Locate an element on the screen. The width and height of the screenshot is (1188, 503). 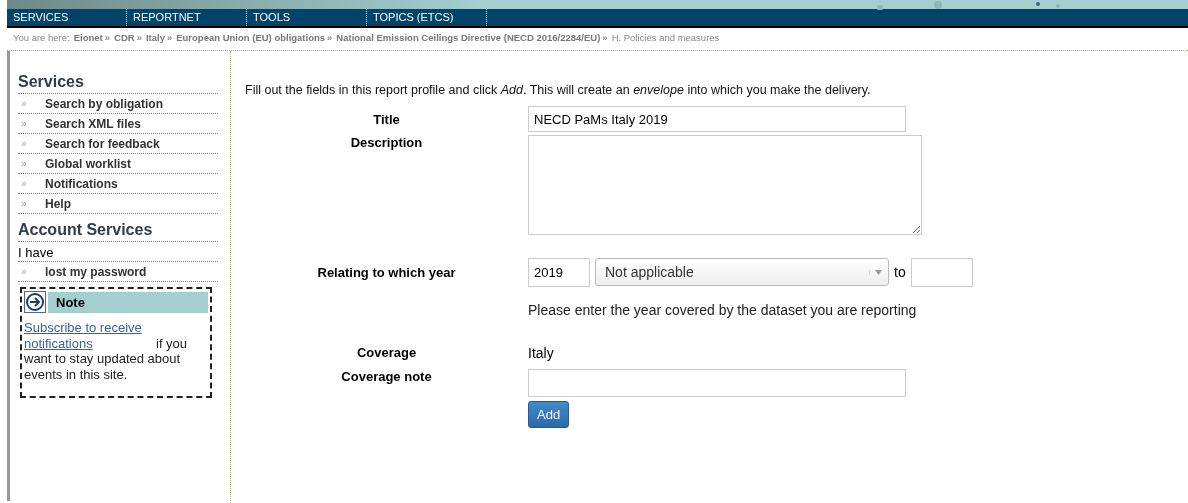
nav-link: TOPICS (ETCS) is located at coordinates (427, 17).